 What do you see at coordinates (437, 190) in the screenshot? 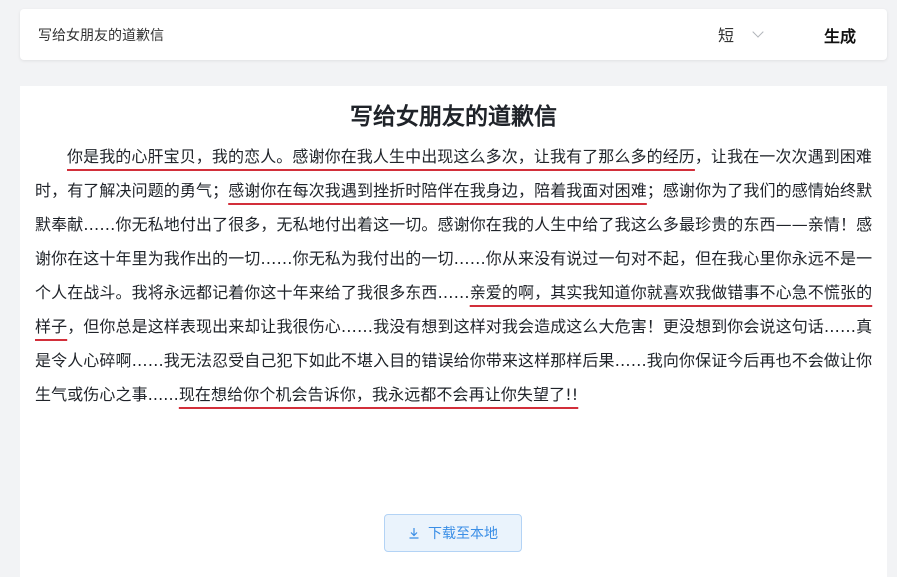
I see `highlighted-sentence: 感谢你在每次我遇到挫折时陪伴在我身边，陪着我面对困难` at bounding box center [437, 190].